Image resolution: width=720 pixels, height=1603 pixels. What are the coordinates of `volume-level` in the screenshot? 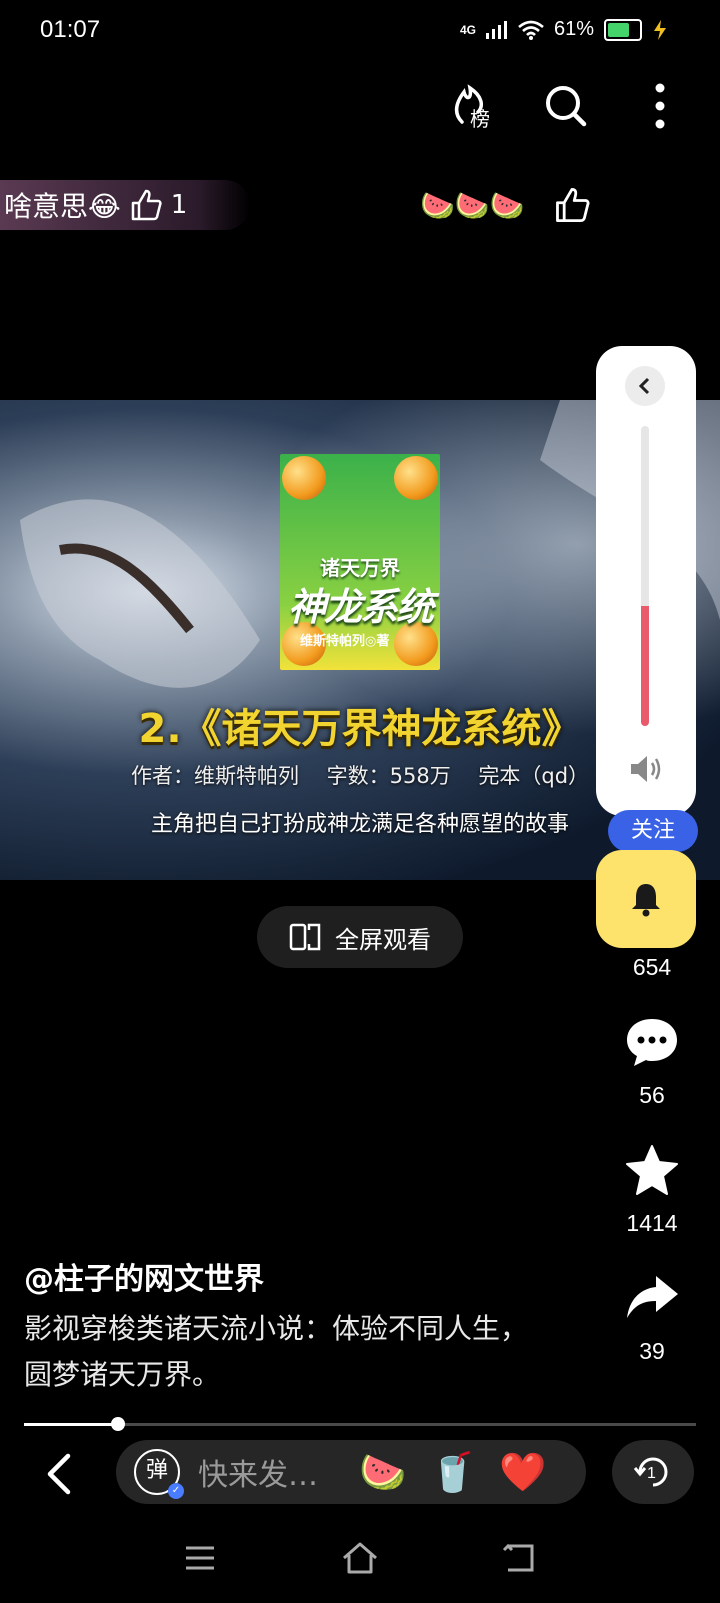 It's located at (645, 666).